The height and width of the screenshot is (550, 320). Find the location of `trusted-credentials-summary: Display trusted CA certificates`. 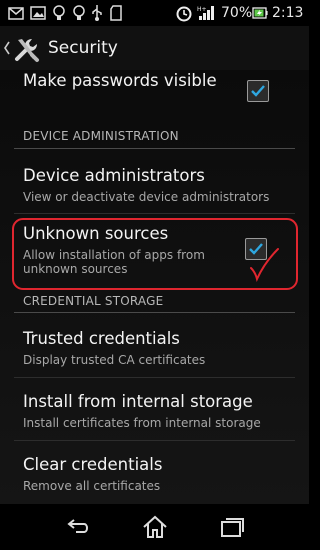

trusted-credentials-summary: Display trusted CA certificates is located at coordinates (114, 360).